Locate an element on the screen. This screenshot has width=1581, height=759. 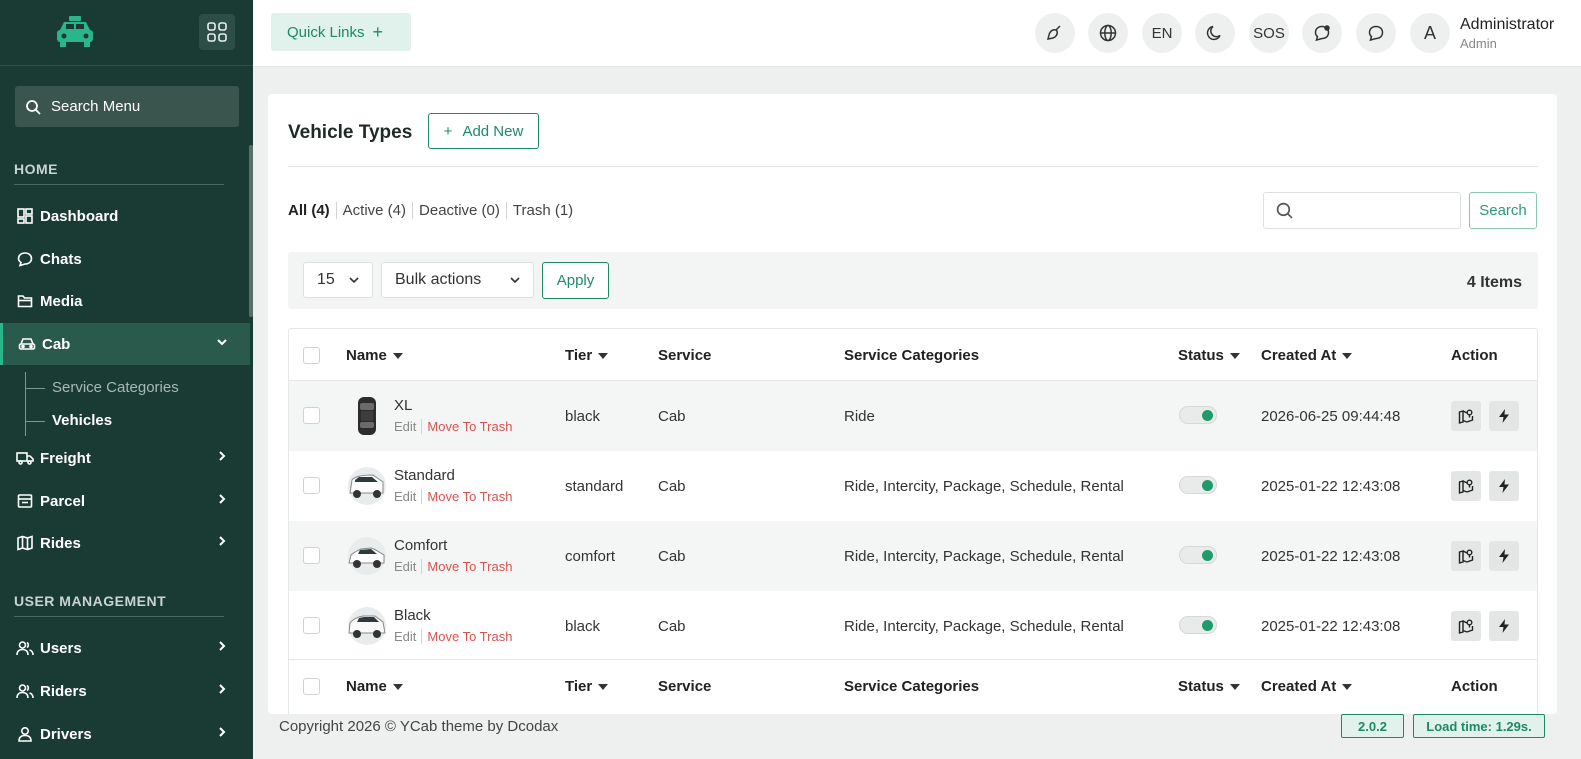
sidebar-subitem-vehicles: Vehicles is located at coordinates (82, 420).